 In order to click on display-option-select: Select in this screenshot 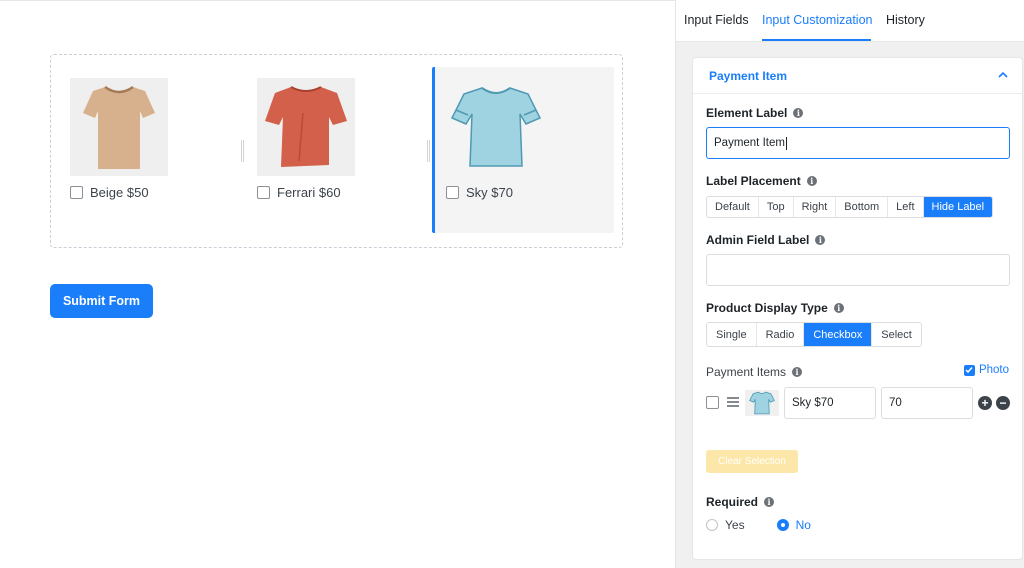, I will do `click(896, 334)`.